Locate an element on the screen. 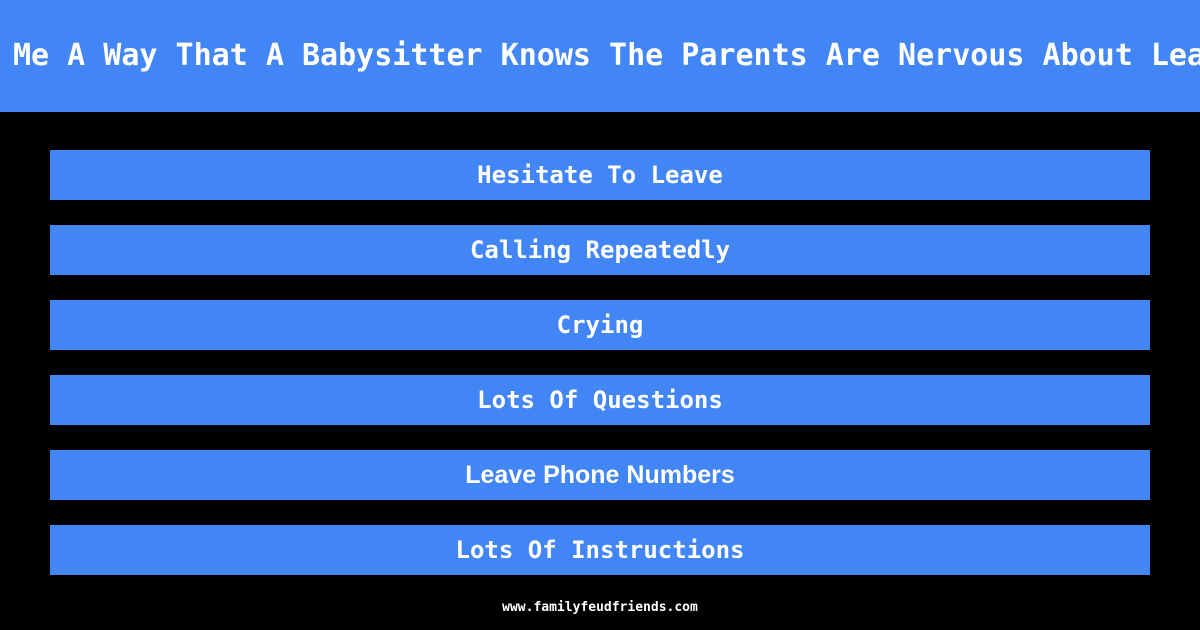  answer-label: Crying is located at coordinates (600, 325).